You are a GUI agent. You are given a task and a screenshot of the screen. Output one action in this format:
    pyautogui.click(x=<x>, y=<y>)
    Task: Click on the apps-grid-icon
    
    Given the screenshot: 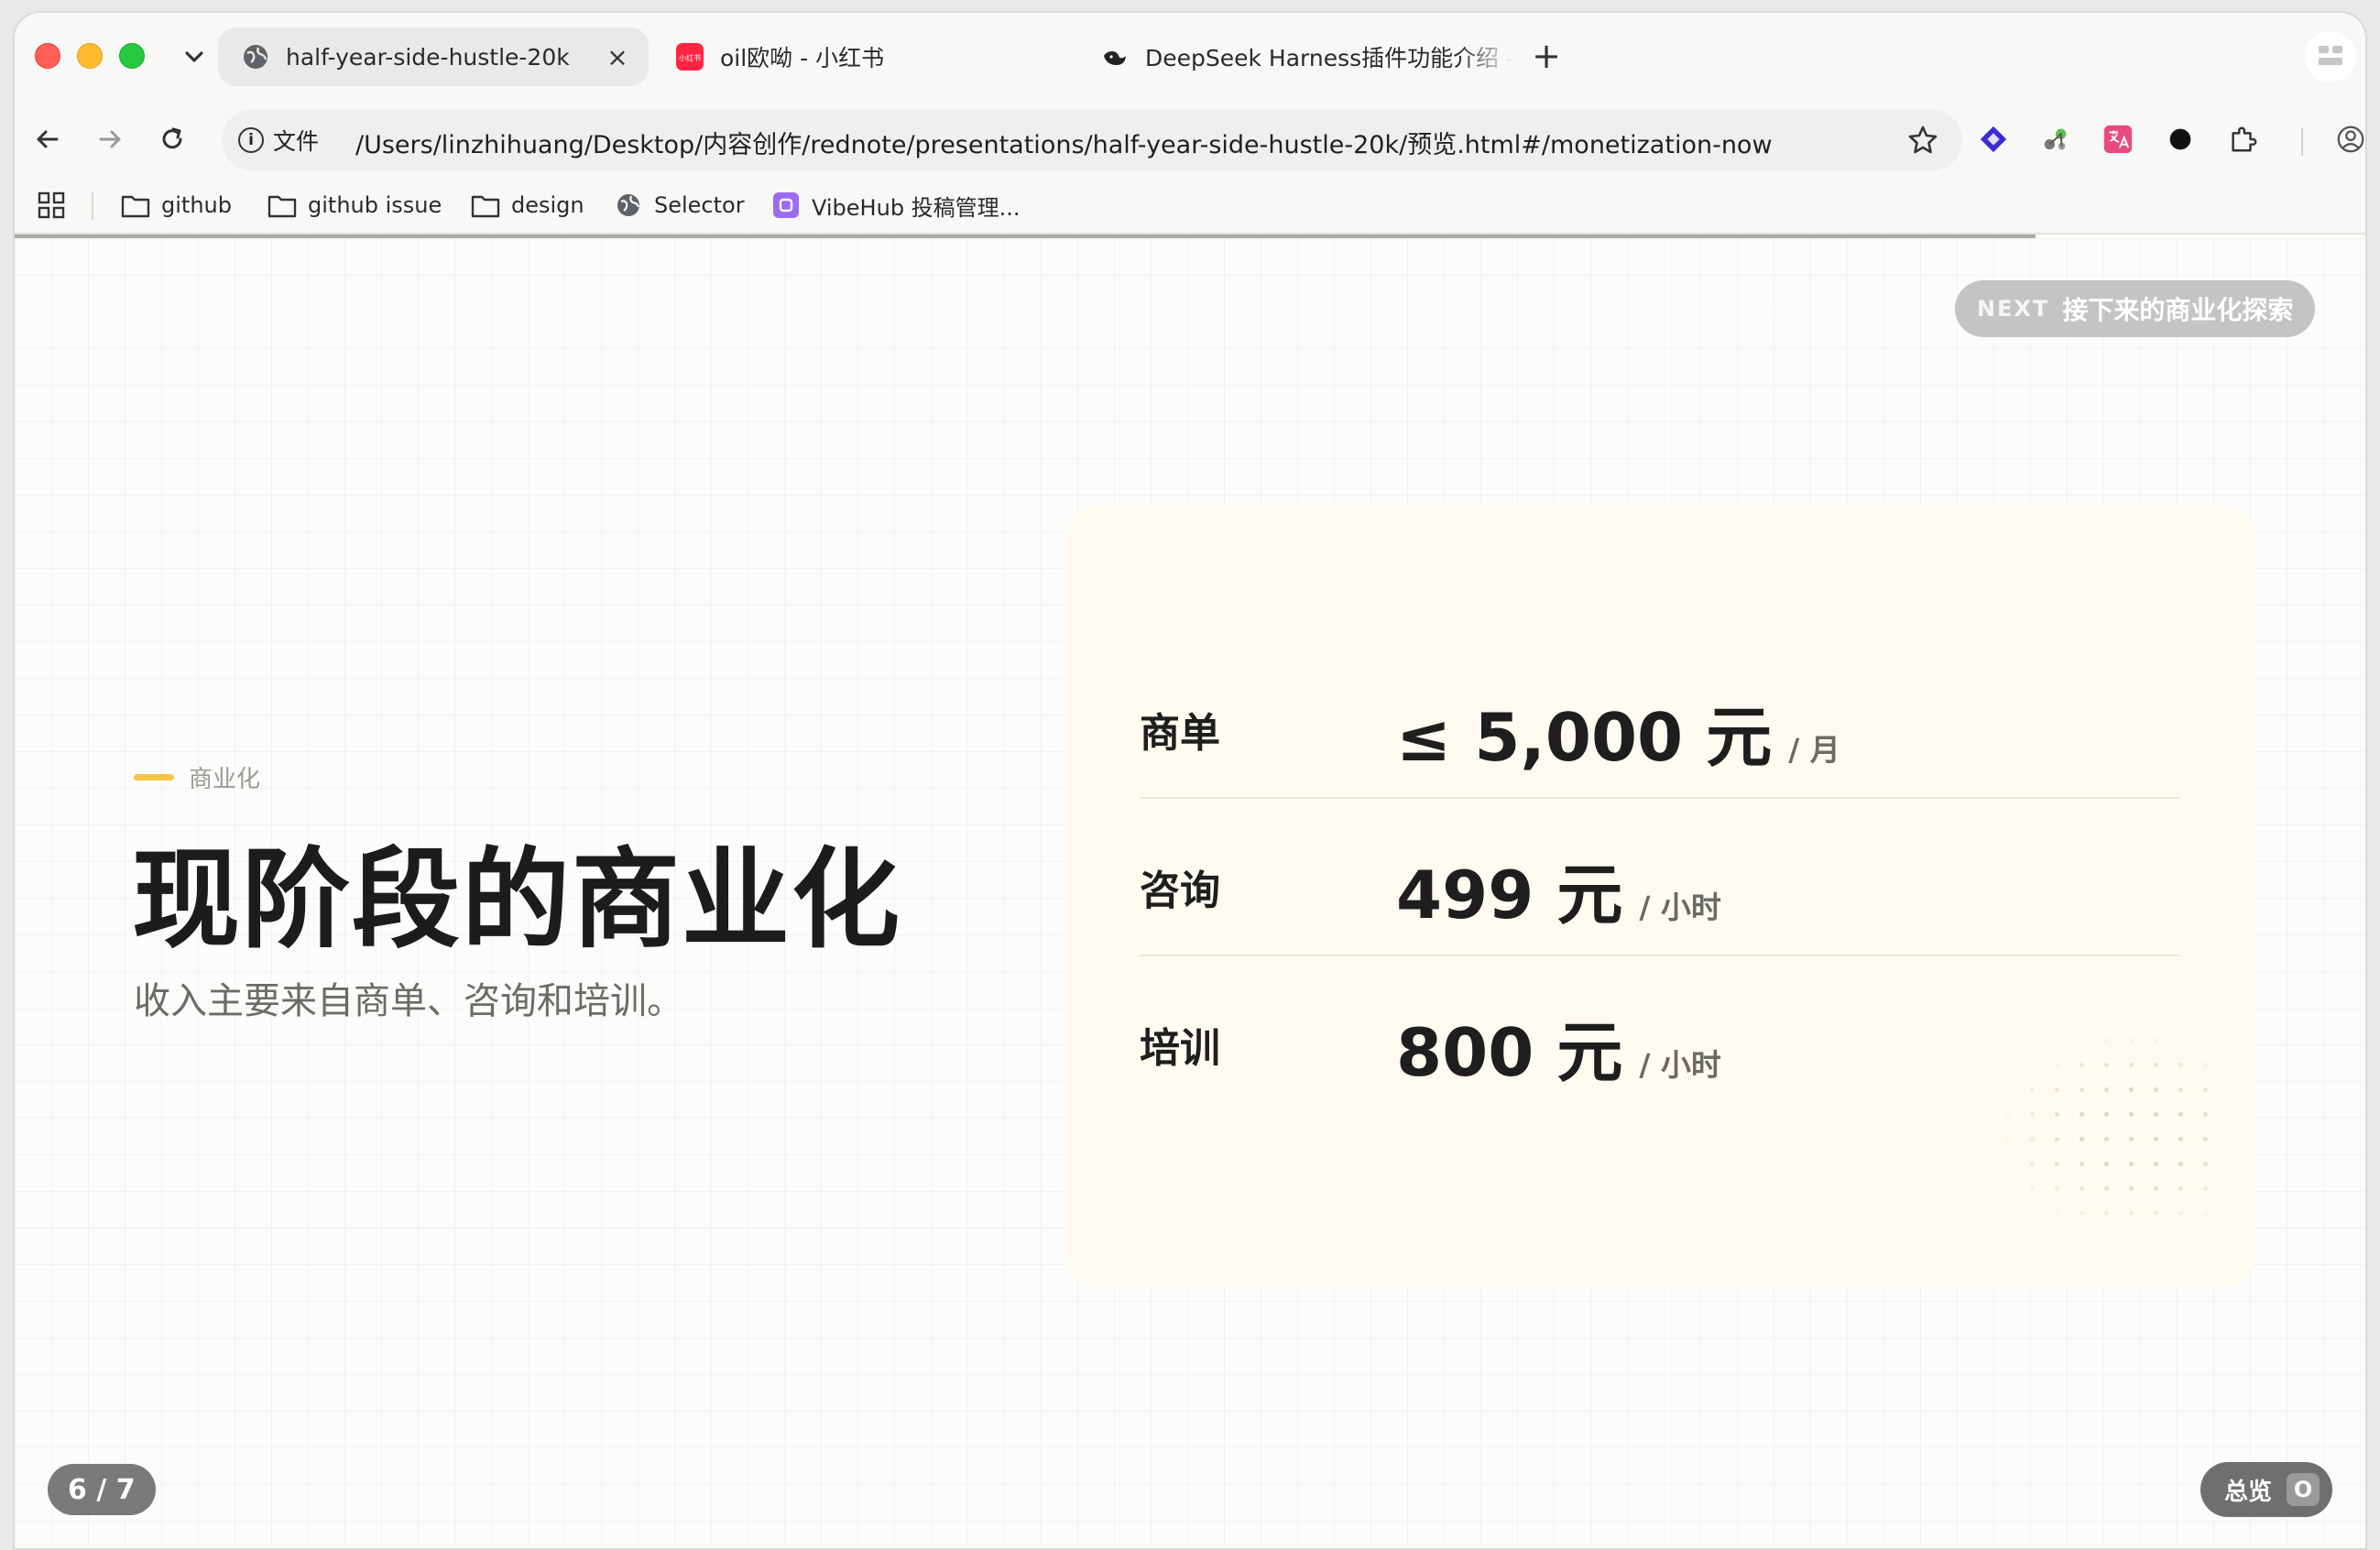 What is the action you would take?
    pyautogui.click(x=51, y=205)
    